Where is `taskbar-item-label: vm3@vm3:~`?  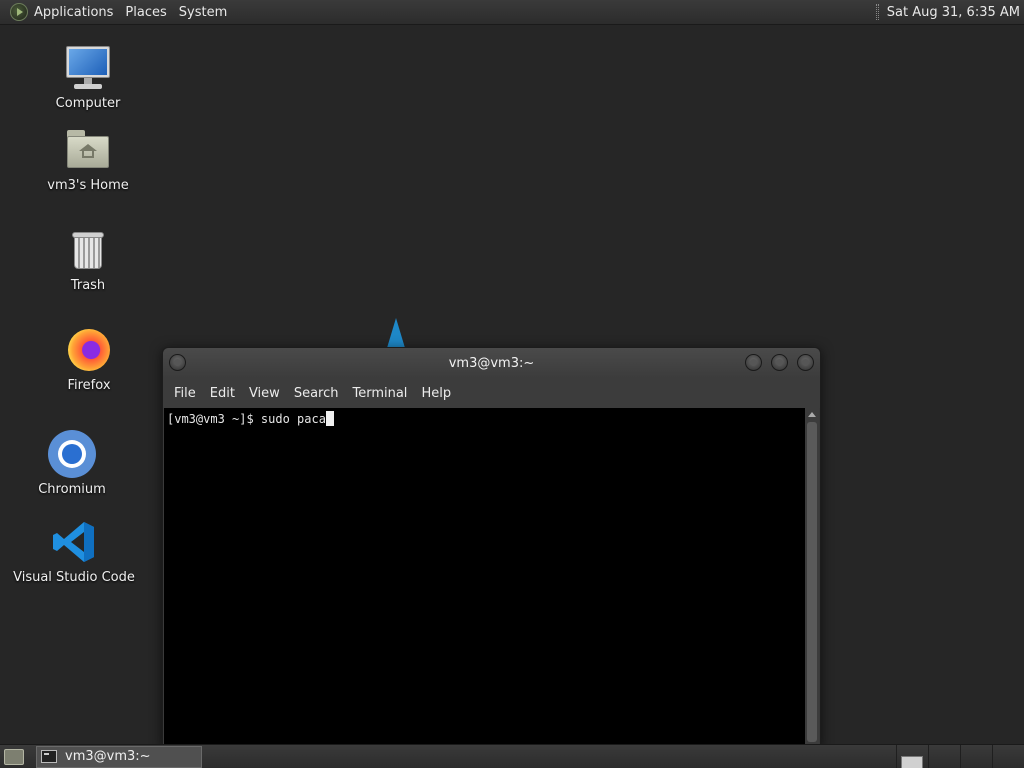
taskbar-item-label: vm3@vm3:~ is located at coordinates (108, 756).